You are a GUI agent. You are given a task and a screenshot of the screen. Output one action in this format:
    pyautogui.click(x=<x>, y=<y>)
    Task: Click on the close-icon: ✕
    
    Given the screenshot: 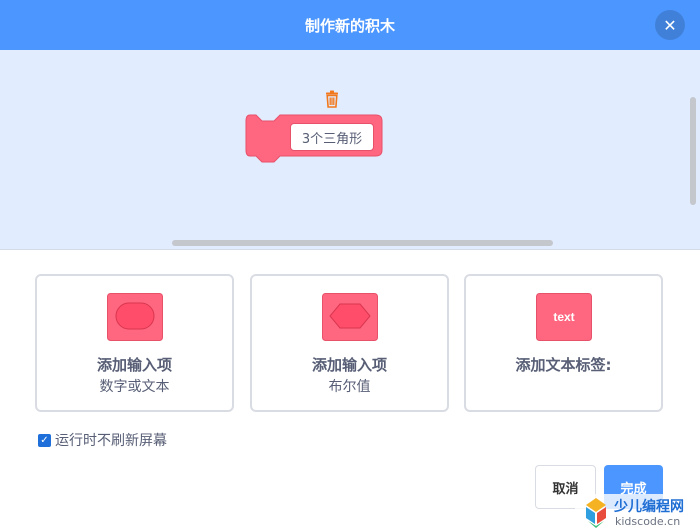 What is the action you would take?
    pyautogui.click(x=670, y=25)
    